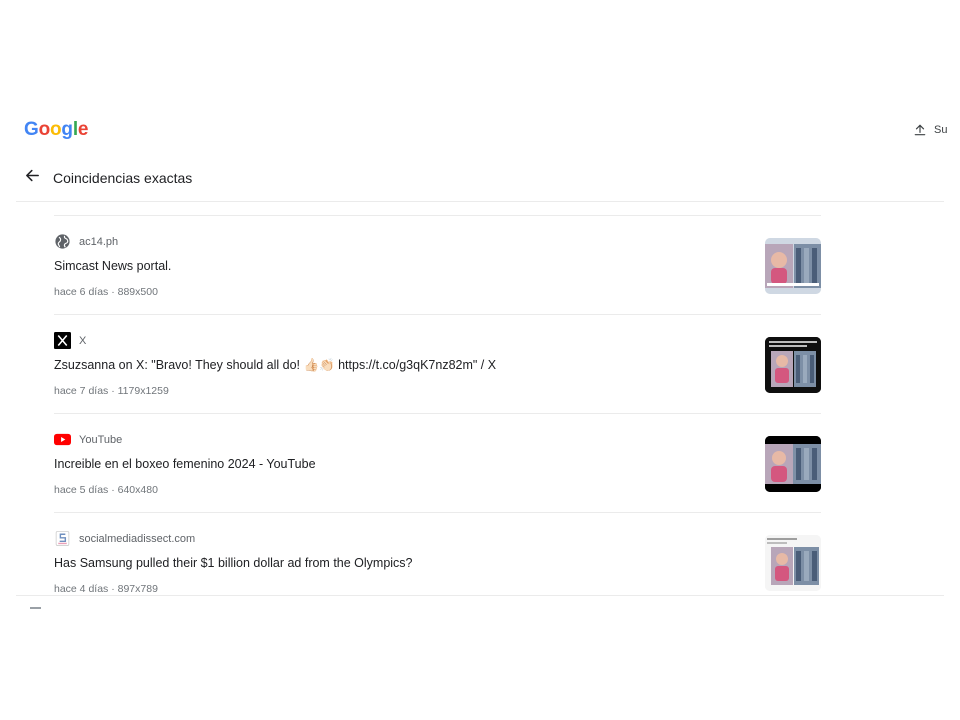 The image size is (960, 720). What do you see at coordinates (62, 340) in the screenshot?
I see `x-logo-icon` at bounding box center [62, 340].